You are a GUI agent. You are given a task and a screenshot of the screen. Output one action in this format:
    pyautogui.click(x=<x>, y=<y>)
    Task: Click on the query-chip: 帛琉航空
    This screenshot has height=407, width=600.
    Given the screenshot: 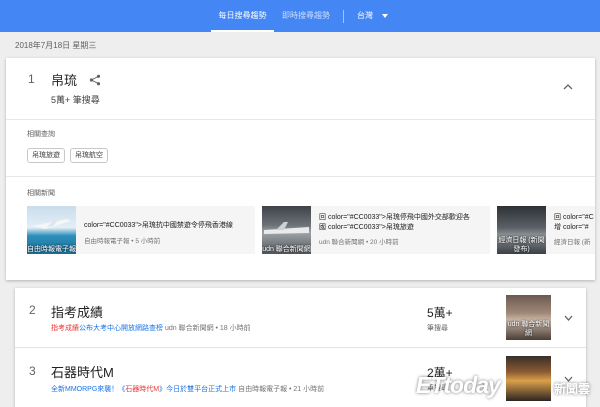 What is the action you would take?
    pyautogui.click(x=89, y=155)
    